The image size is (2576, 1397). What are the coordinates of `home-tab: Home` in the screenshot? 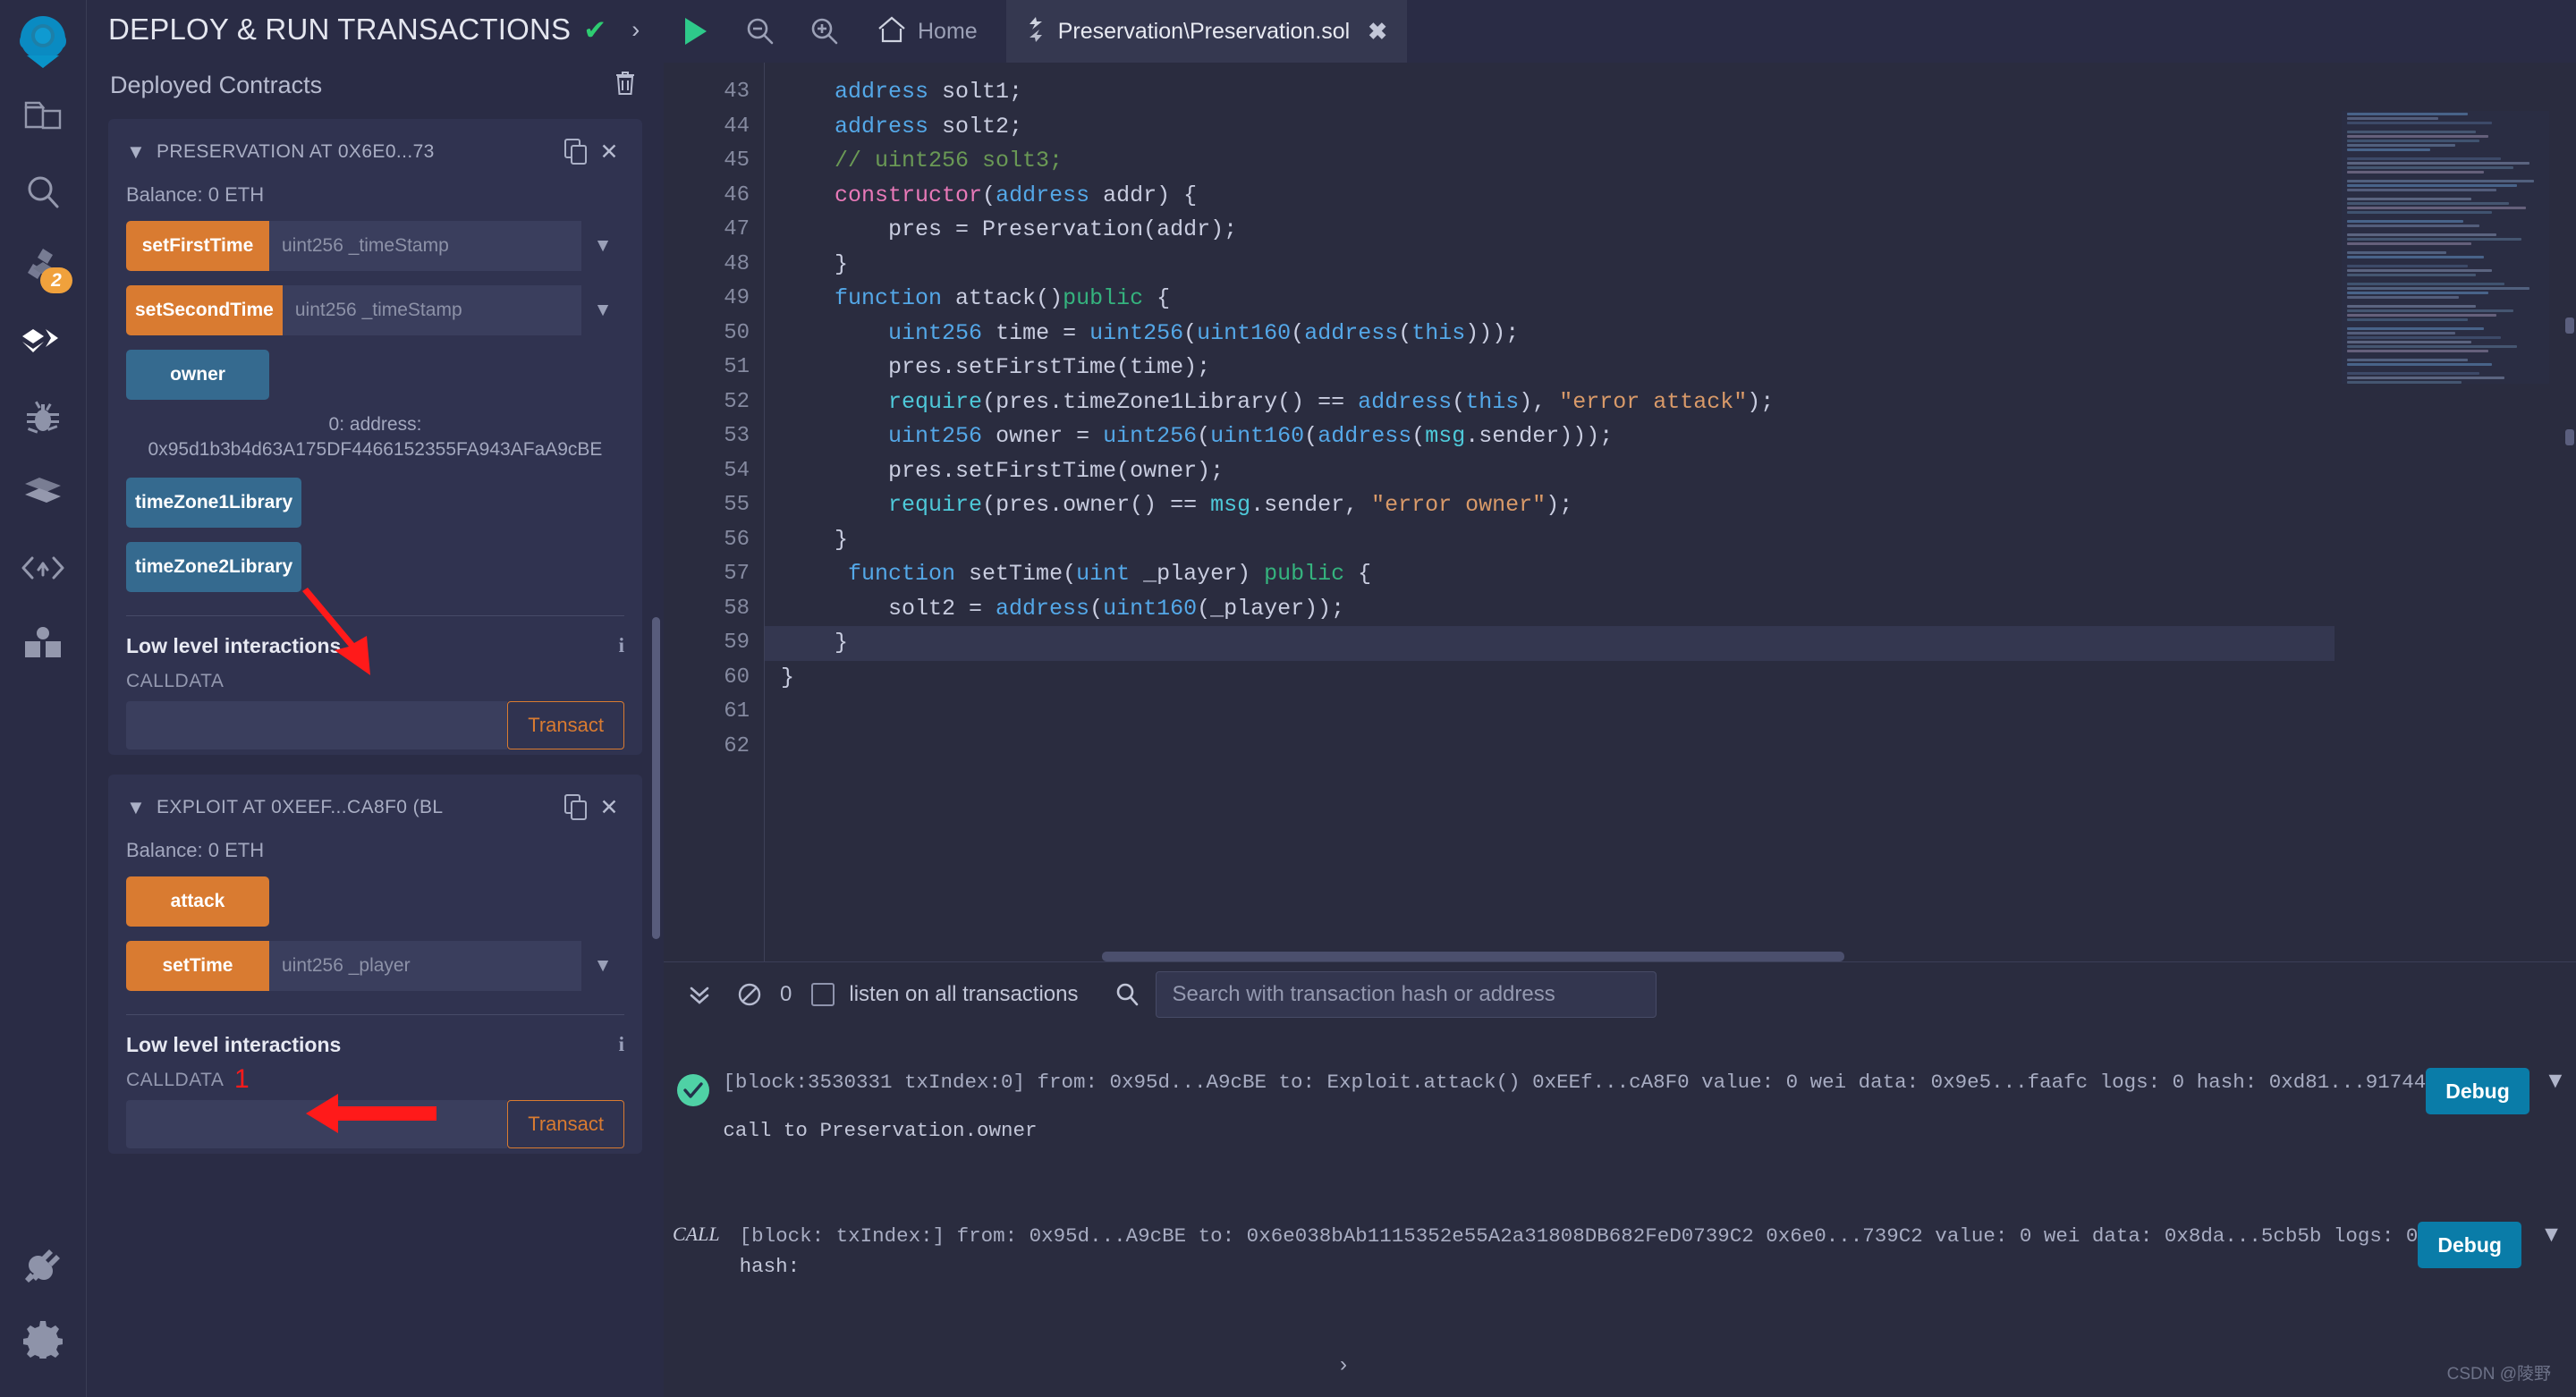 It's located at (927, 31).